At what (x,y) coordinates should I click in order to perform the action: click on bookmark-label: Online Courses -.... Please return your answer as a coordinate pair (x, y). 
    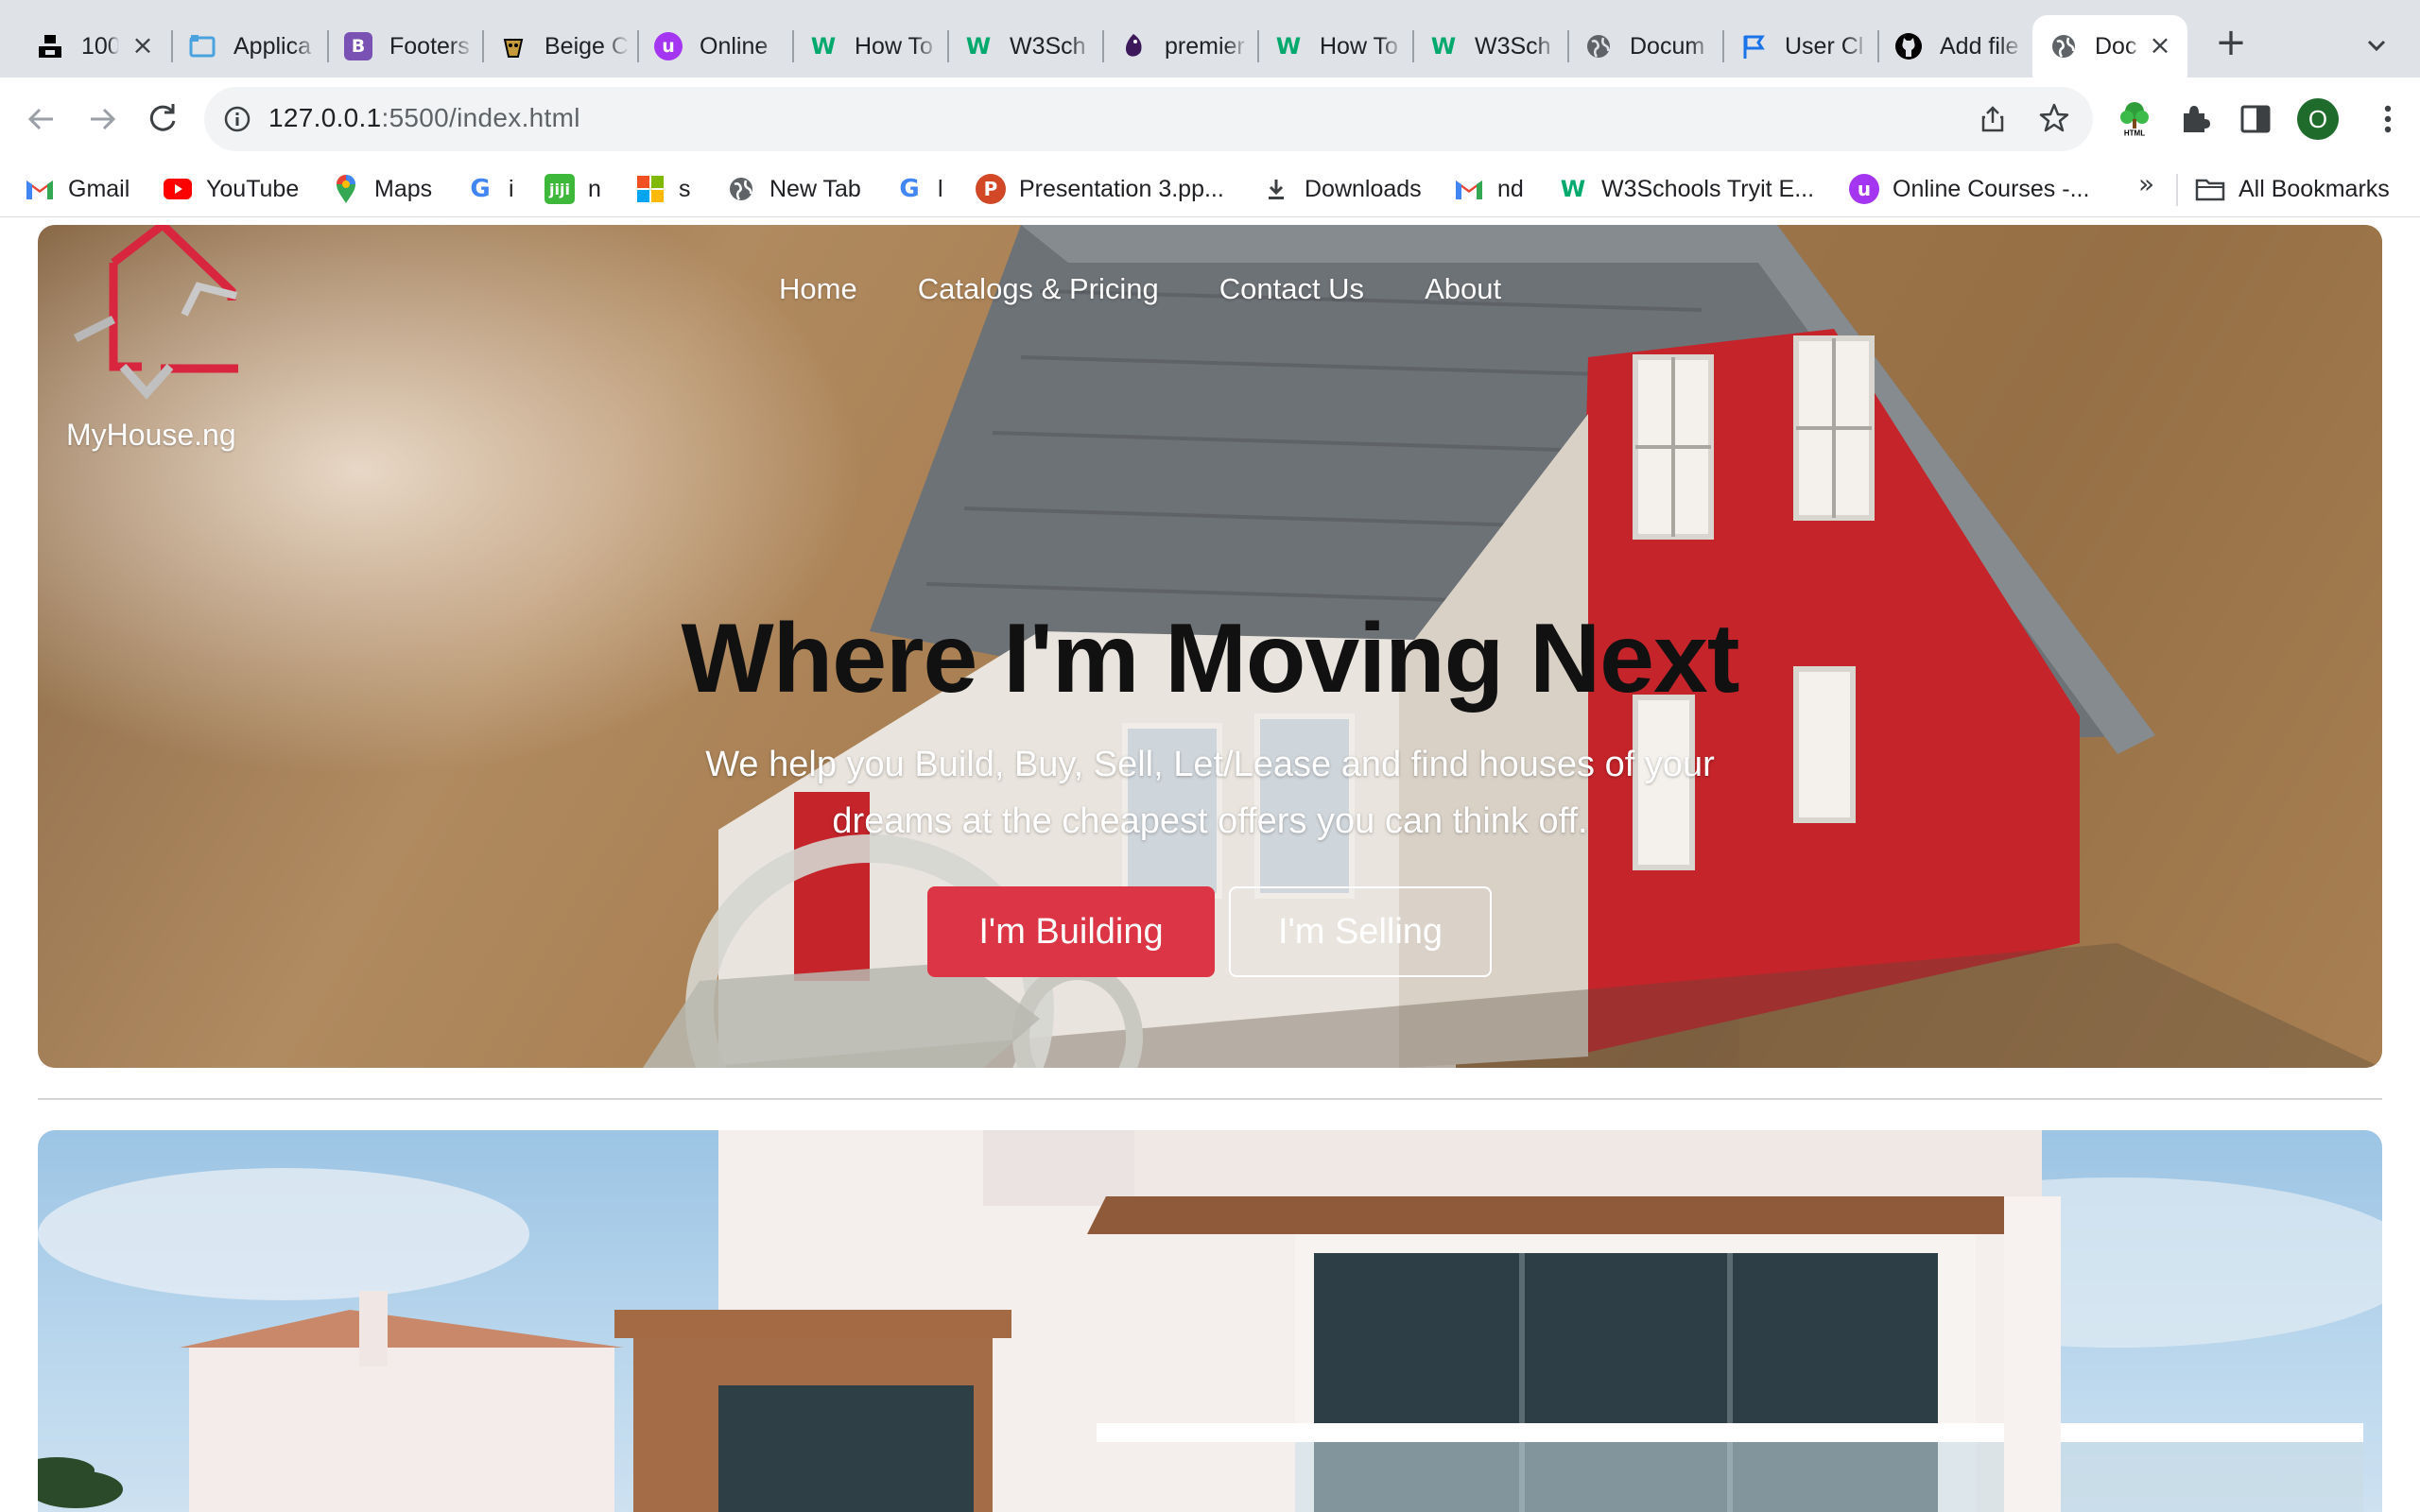
    Looking at the image, I should click on (1991, 188).